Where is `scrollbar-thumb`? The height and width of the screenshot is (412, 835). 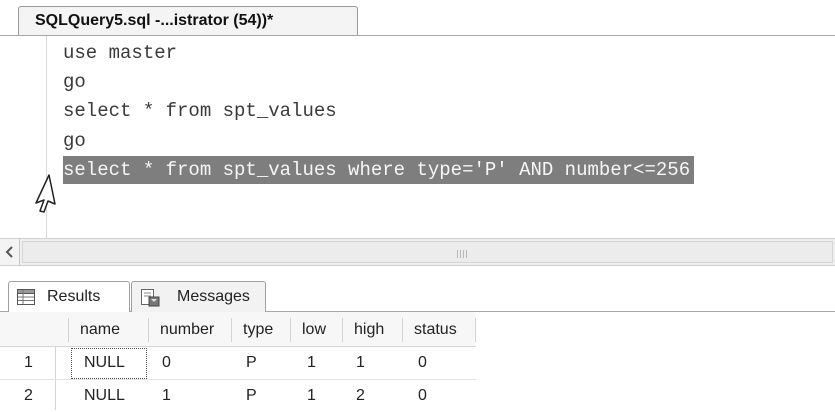
scrollbar-thumb is located at coordinates (427, 252).